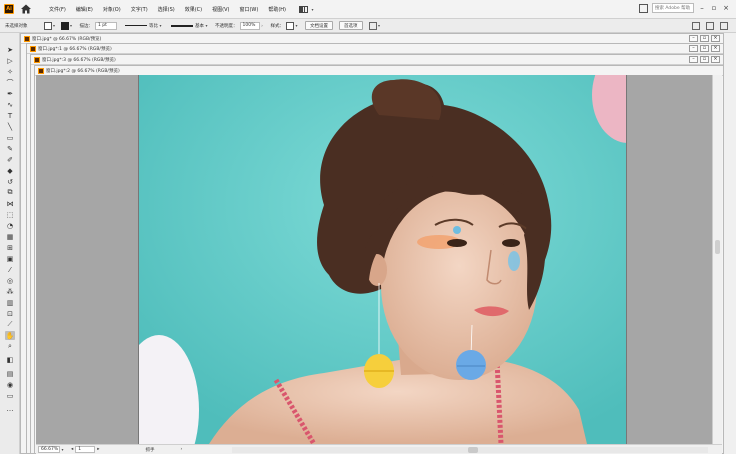 This screenshot has width=736, height=476. What do you see at coordinates (10, 159) in the screenshot?
I see `shaper-tool-icon: ✐` at bounding box center [10, 159].